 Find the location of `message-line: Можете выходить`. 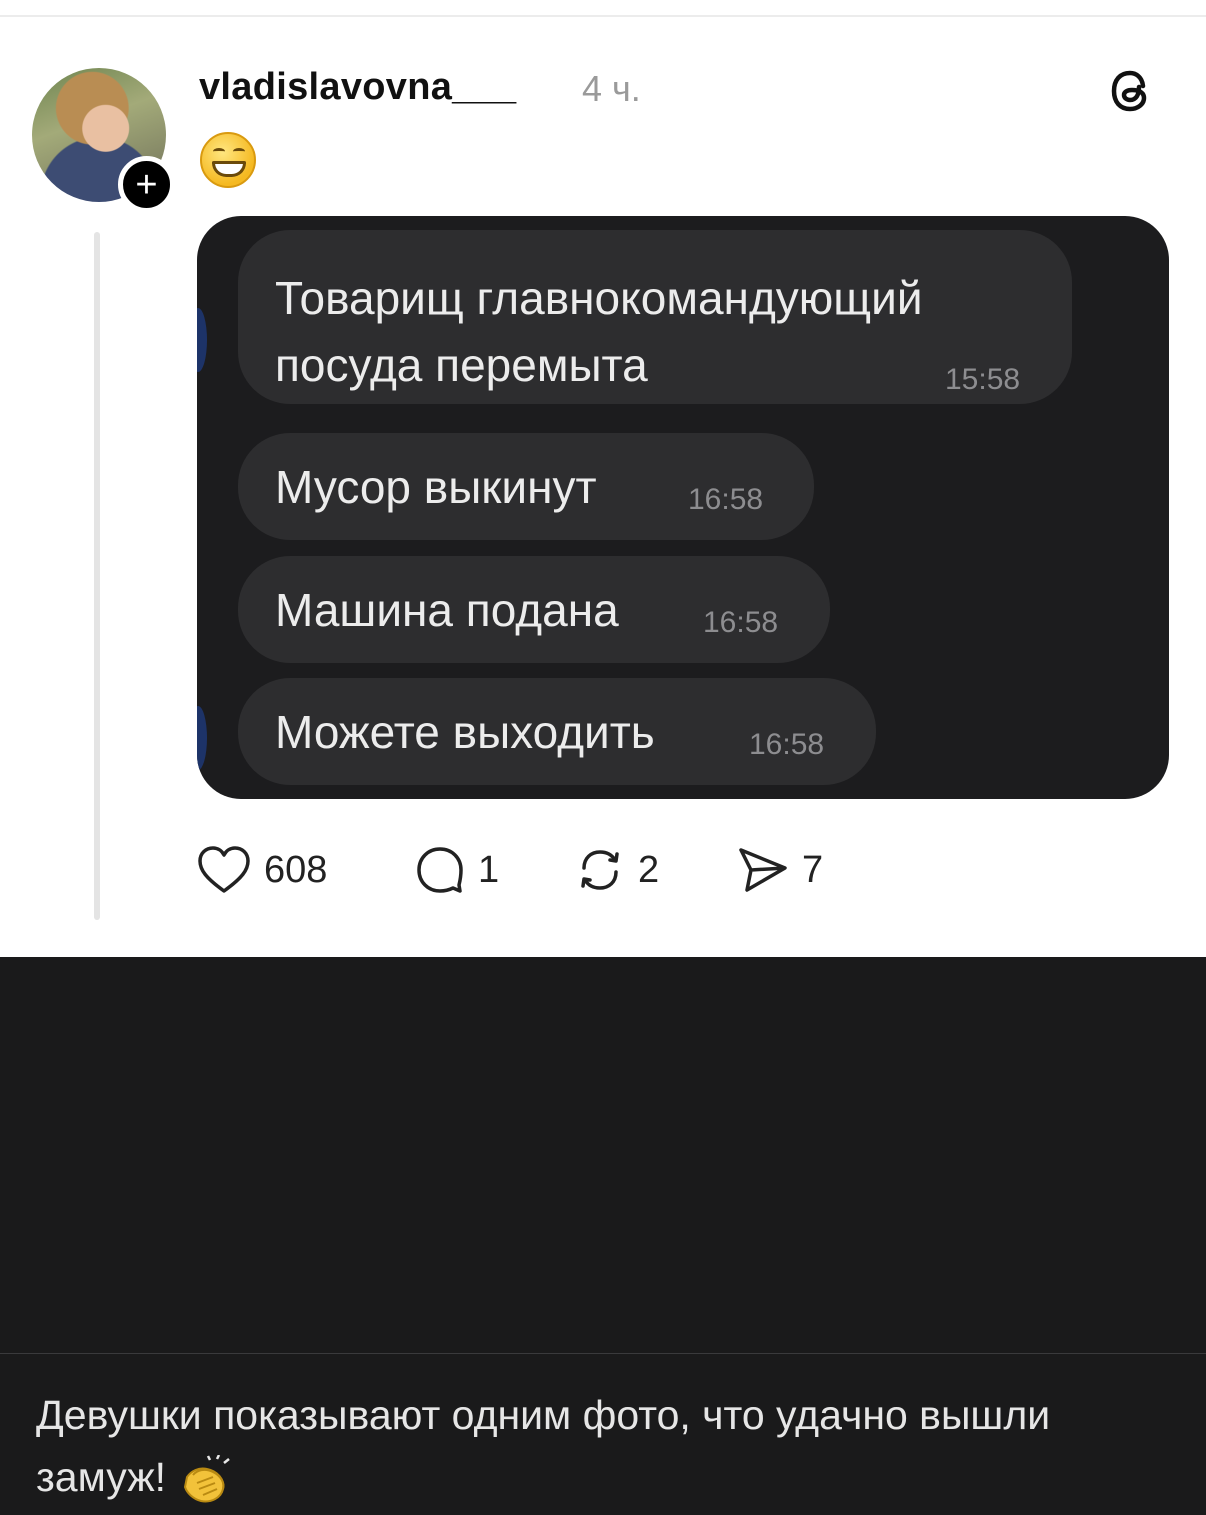

message-line: Можете выходить is located at coordinates (465, 732).